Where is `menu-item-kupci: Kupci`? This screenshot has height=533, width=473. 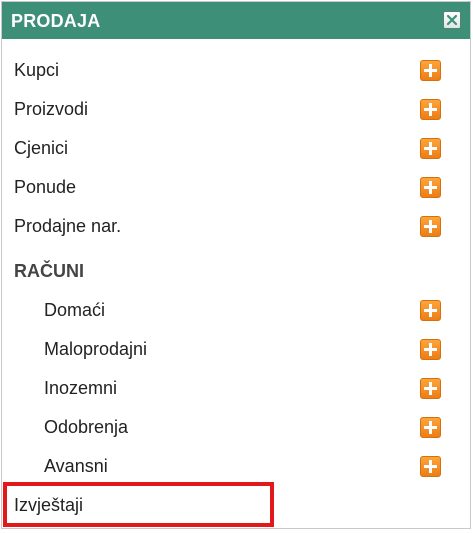 menu-item-kupci: Kupci is located at coordinates (236, 70).